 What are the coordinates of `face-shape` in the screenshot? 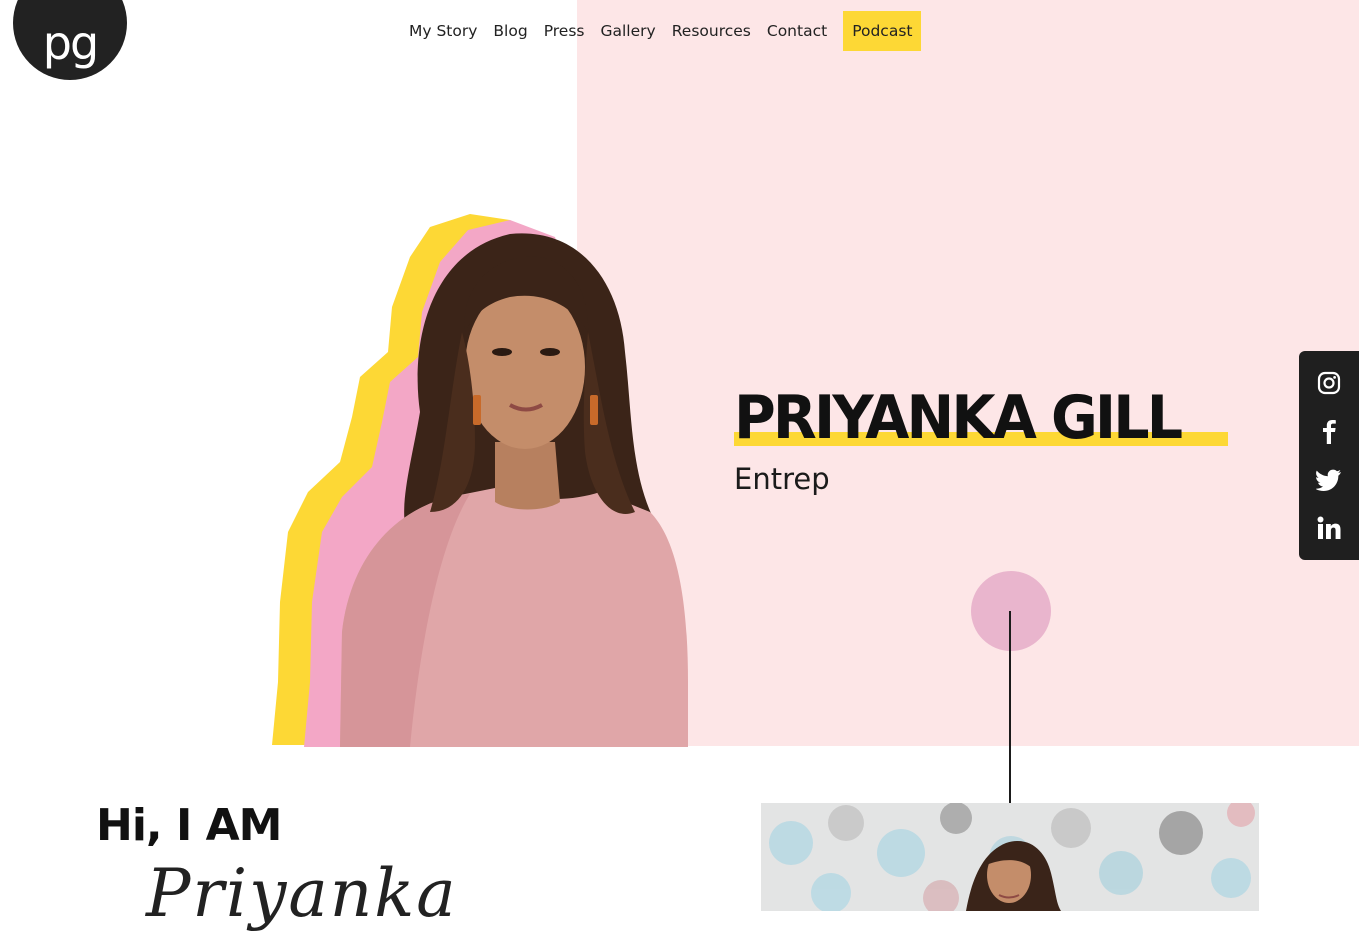 It's located at (525, 367).